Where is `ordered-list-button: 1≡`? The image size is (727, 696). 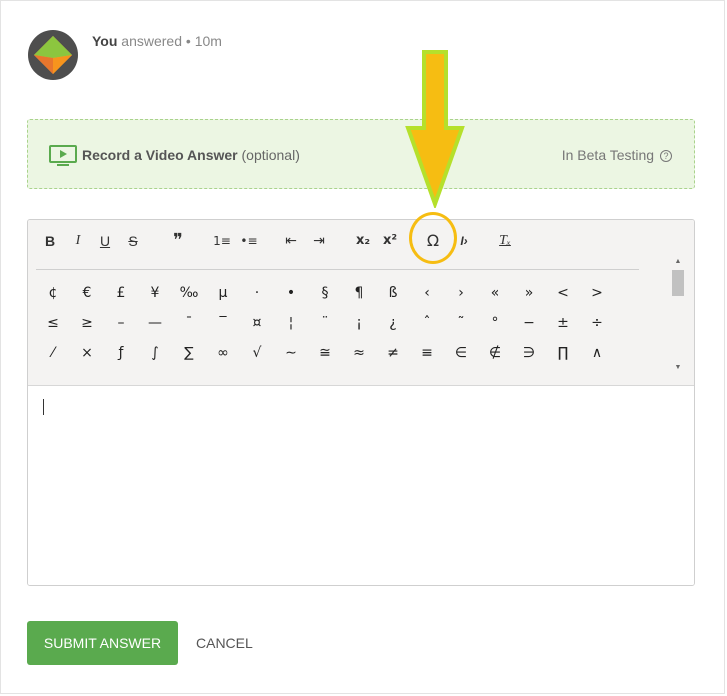
ordered-list-button: 1≡ is located at coordinates (222, 241).